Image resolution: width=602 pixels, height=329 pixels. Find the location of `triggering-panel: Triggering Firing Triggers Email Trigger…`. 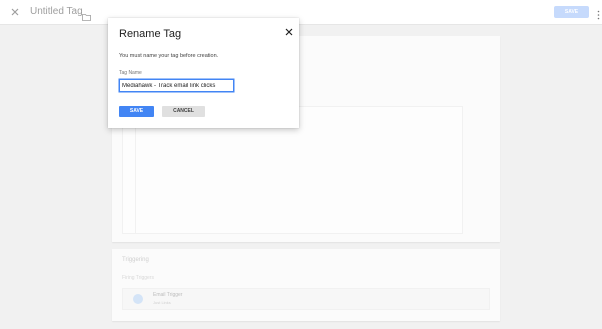

triggering-panel: Triggering Firing Triggers Email Trigger… is located at coordinates (306, 285).